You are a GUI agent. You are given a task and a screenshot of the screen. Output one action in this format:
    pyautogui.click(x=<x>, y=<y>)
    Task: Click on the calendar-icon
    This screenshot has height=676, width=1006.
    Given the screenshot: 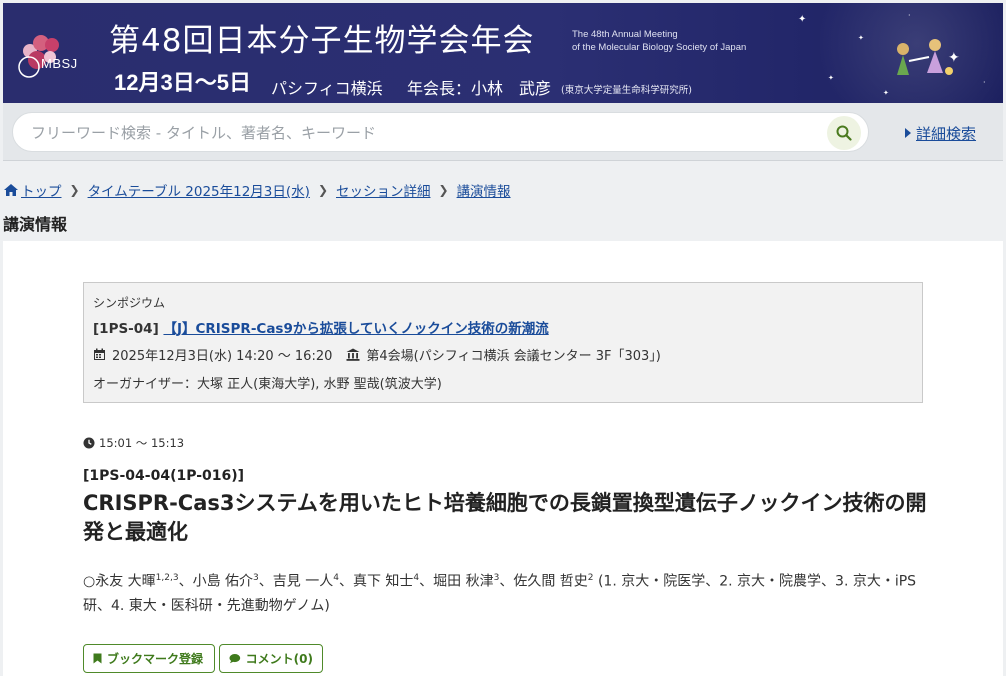 What is the action you would take?
    pyautogui.click(x=99, y=354)
    